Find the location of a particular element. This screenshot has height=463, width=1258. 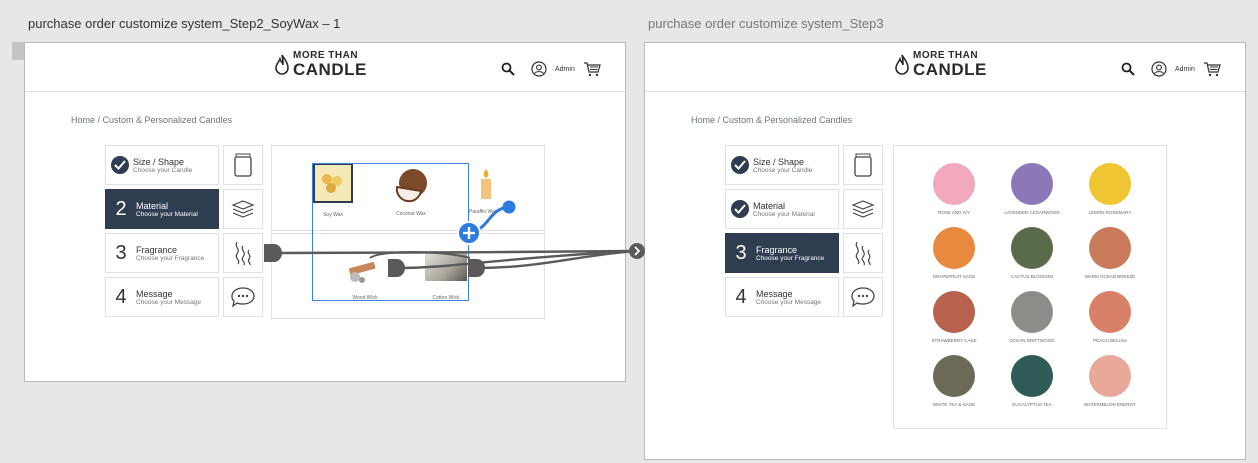

canvas-handle is located at coordinates (18, 51).